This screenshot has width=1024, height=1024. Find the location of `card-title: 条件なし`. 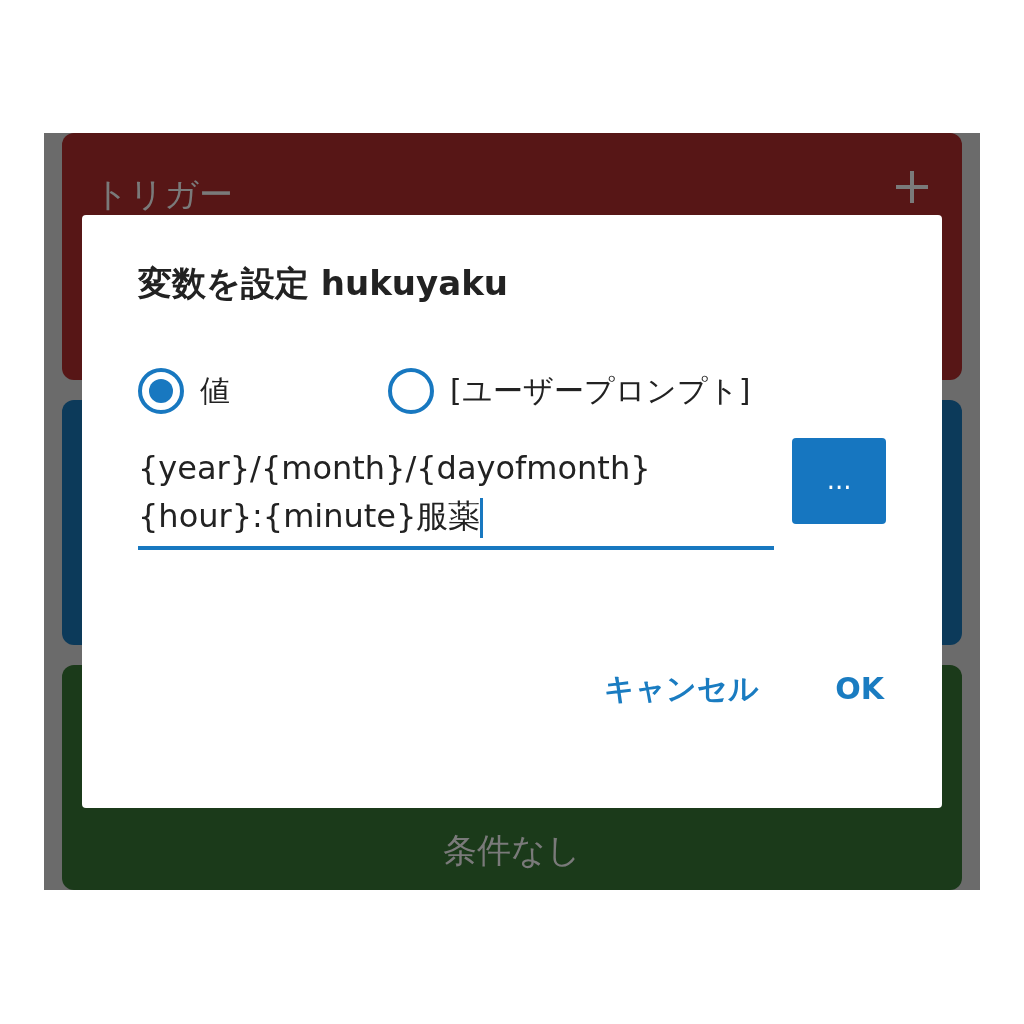

card-title: 条件なし is located at coordinates (512, 850).